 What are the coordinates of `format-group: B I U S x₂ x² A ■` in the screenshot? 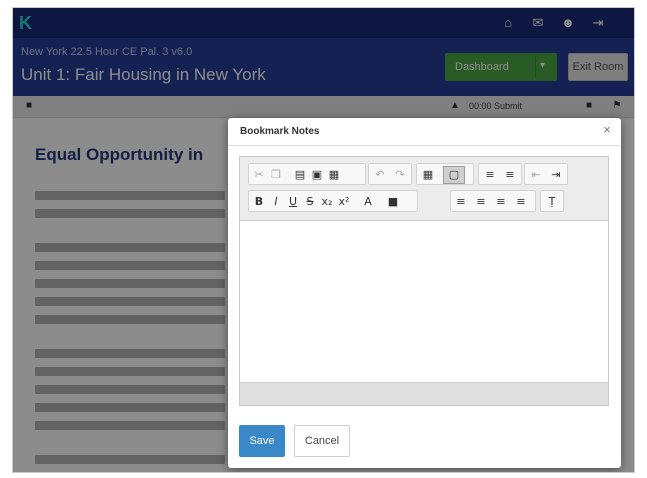 It's located at (333, 201).